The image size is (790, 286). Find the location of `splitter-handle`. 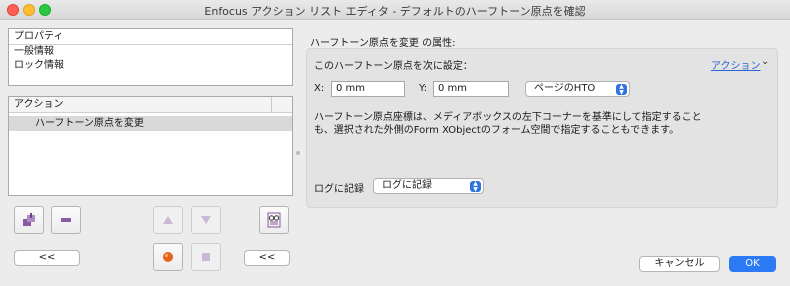

splitter-handle is located at coordinates (298, 153).